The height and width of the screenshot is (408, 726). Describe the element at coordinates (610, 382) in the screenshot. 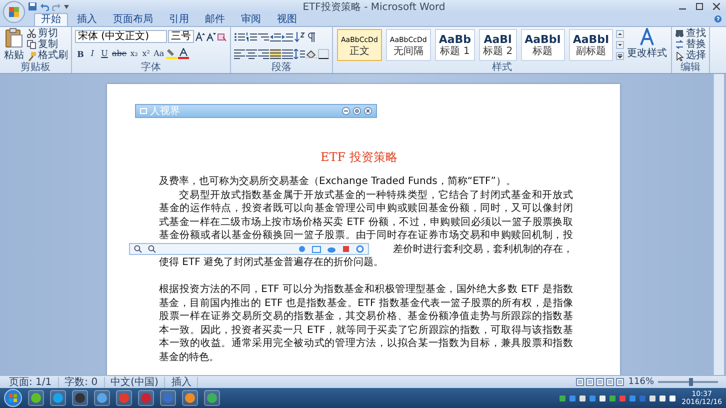

I see `outline-icon` at that location.